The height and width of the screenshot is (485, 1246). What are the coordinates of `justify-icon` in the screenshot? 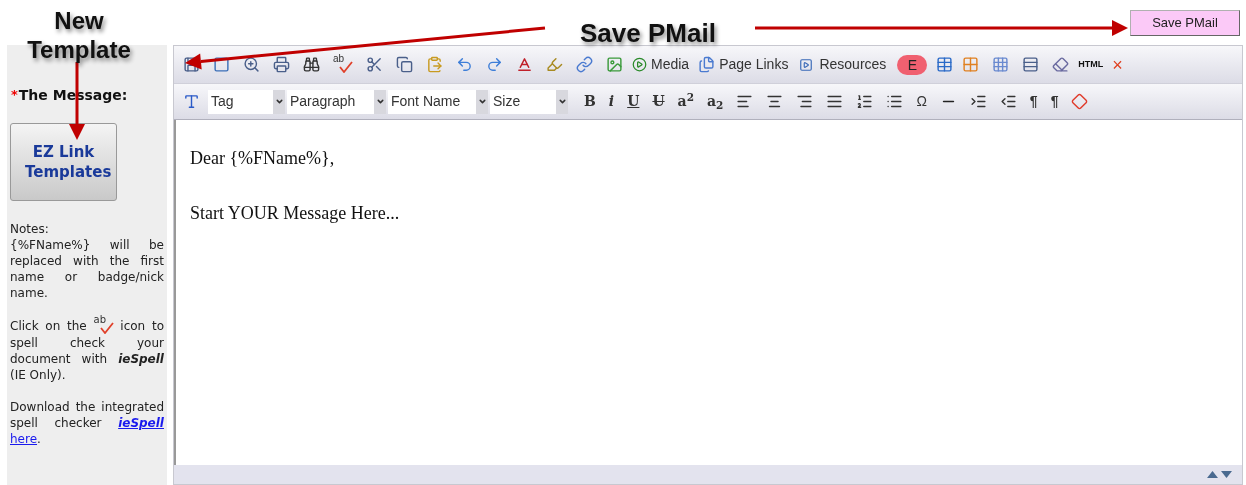 It's located at (835, 101).